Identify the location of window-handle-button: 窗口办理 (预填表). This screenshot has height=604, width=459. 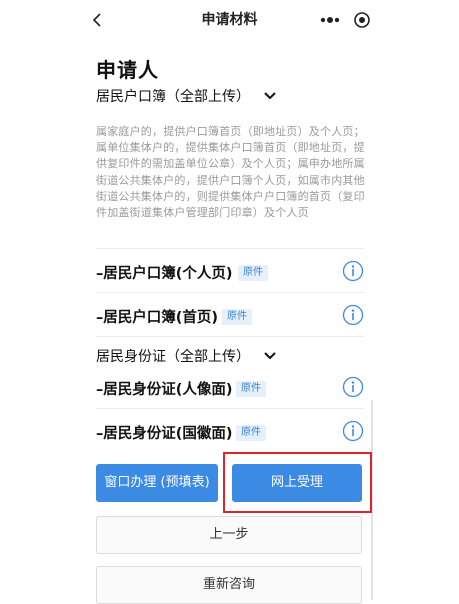
(157, 483).